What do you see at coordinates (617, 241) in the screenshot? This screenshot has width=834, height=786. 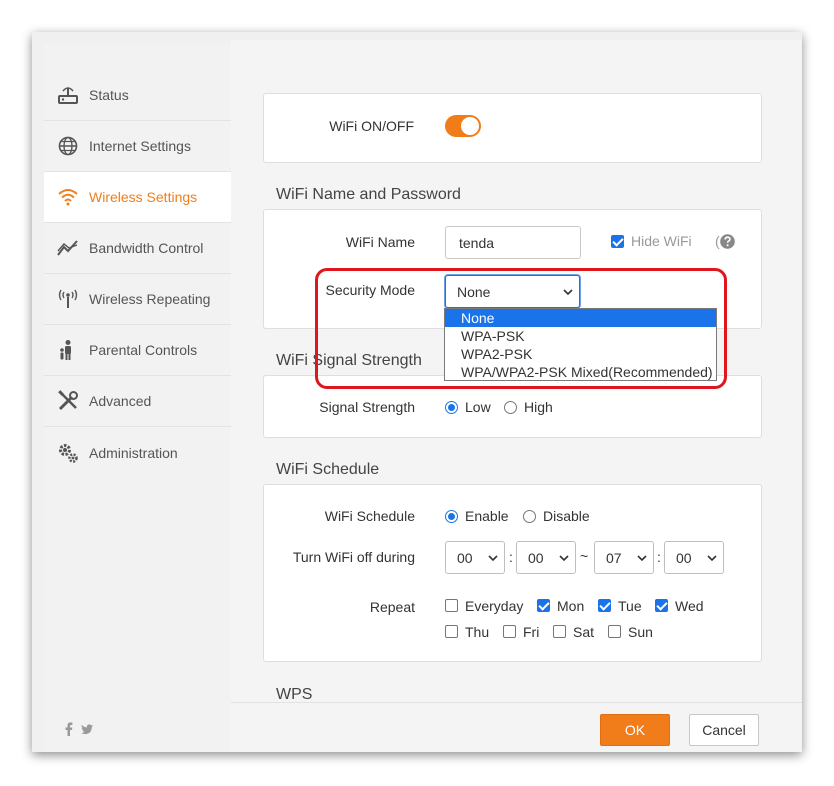 I see `hide-wifi-checkbox` at bounding box center [617, 241].